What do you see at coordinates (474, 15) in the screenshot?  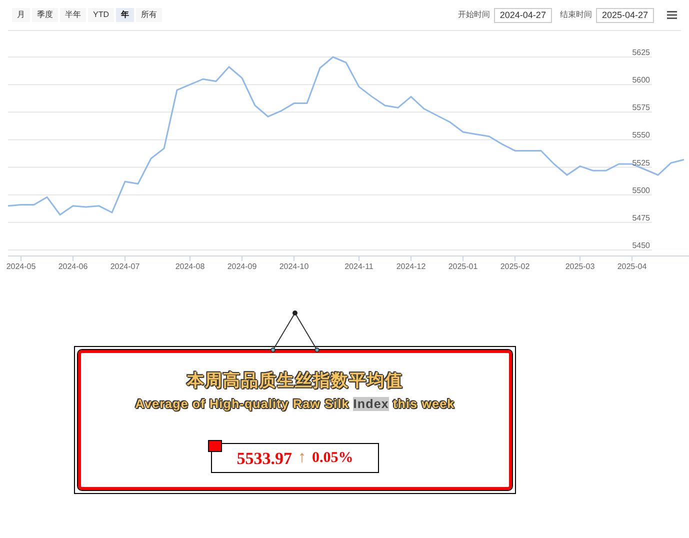 I see `start-date-label: 开始时间` at bounding box center [474, 15].